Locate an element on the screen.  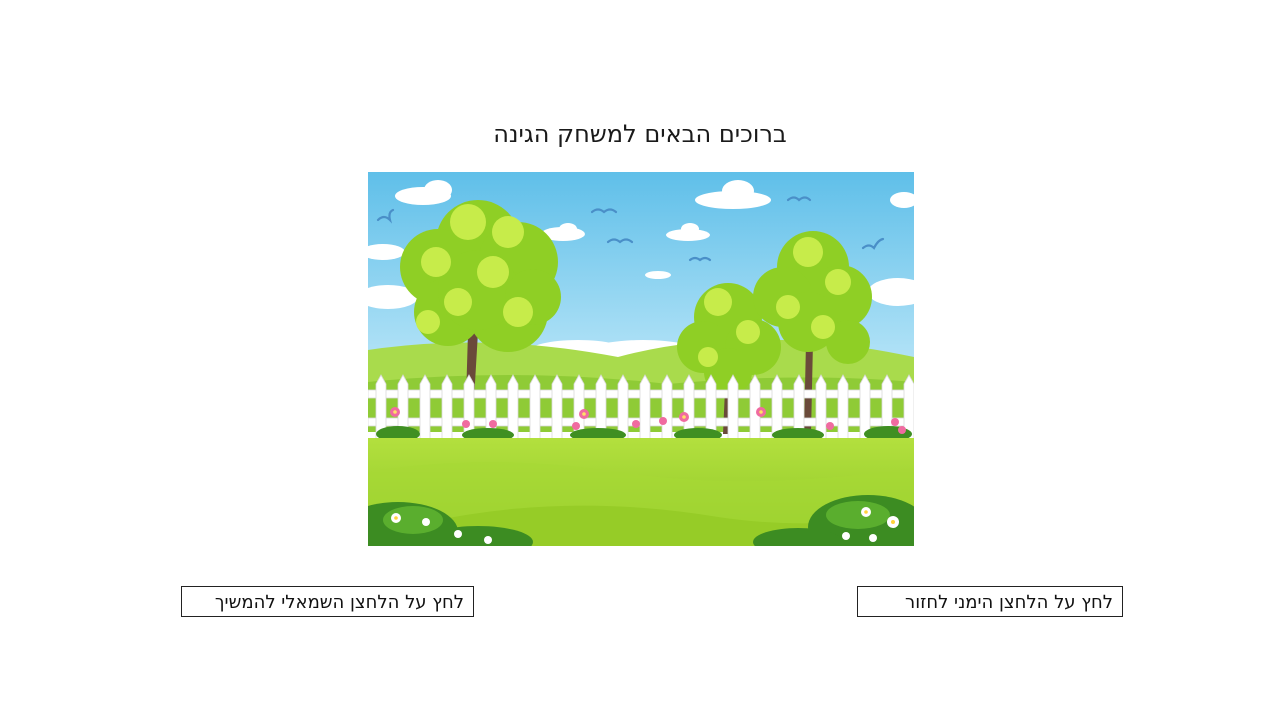
back-instruction-box: לחץ על הלחצן הימני לחזור is located at coordinates (990, 601).